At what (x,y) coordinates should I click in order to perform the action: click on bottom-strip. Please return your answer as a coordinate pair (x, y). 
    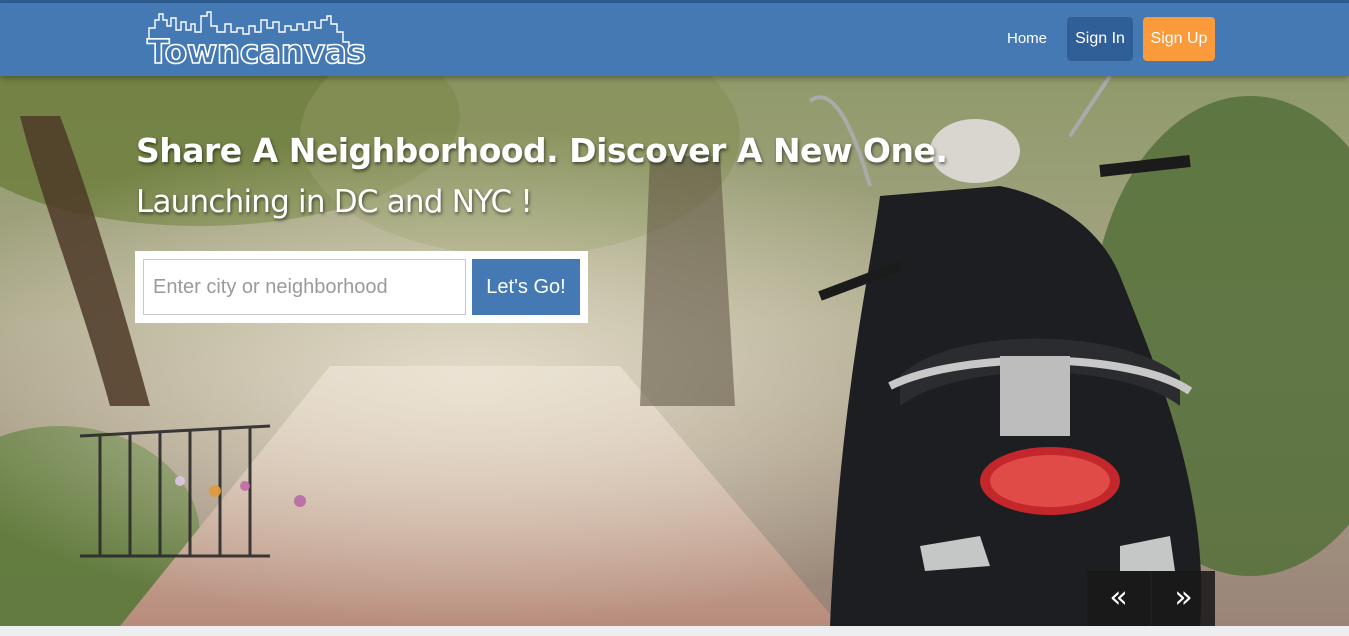
    Looking at the image, I should click on (674, 631).